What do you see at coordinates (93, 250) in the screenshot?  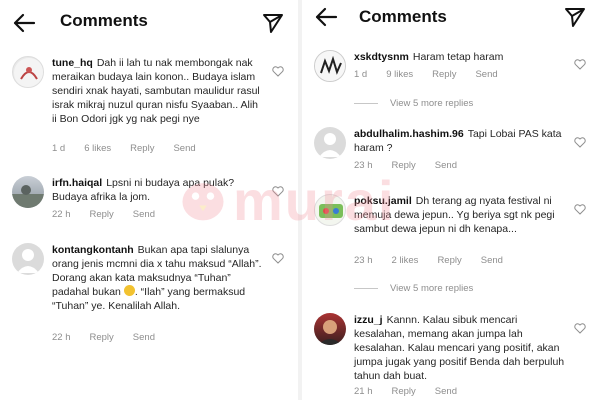 I see `comment-username: kontangkontanh` at bounding box center [93, 250].